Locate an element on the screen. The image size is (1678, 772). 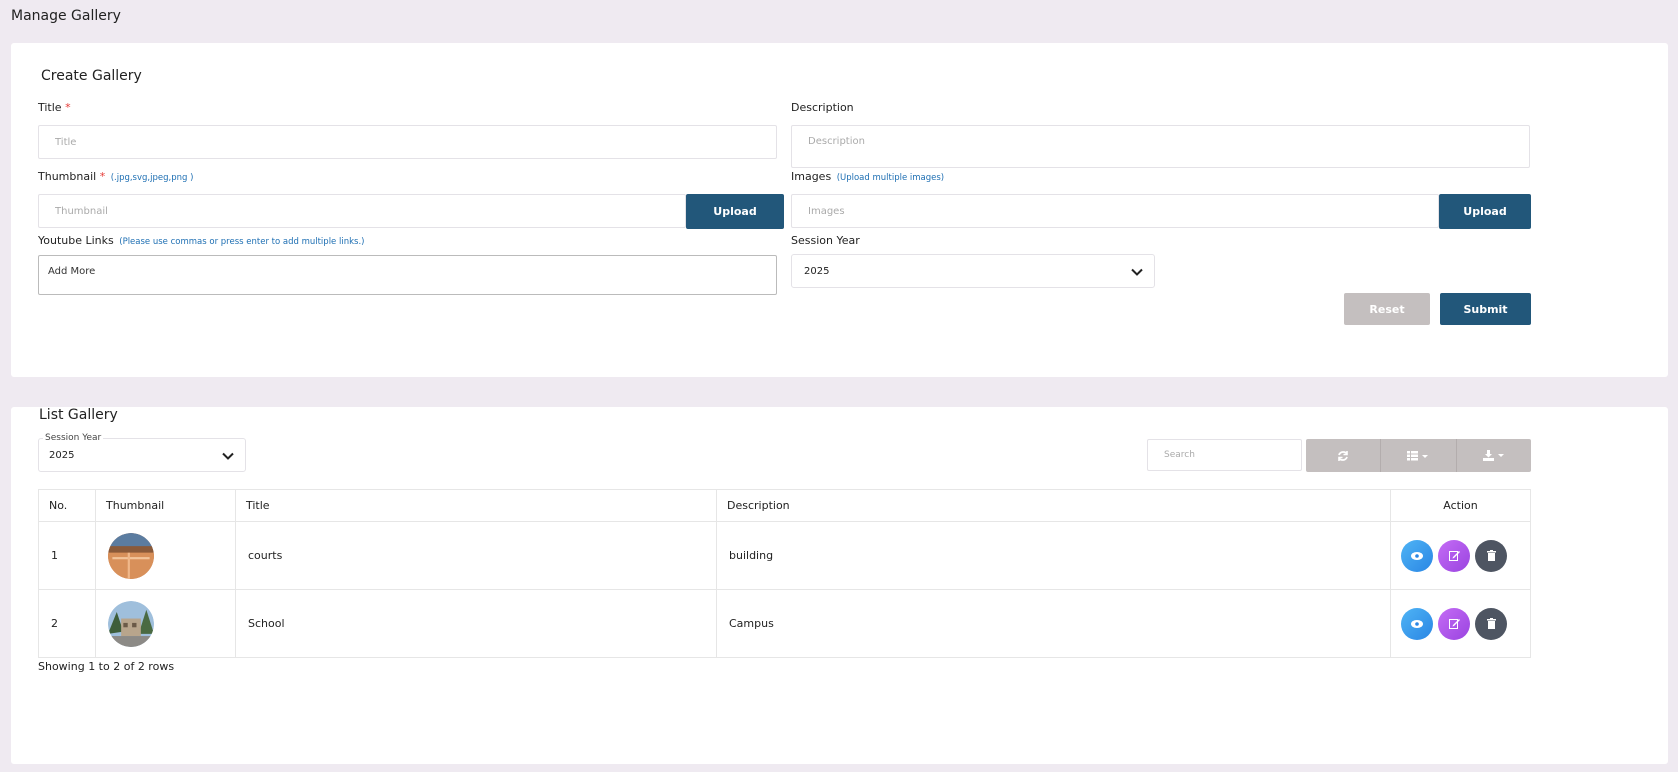
youtube-links-input: Add More is located at coordinates (407, 275).